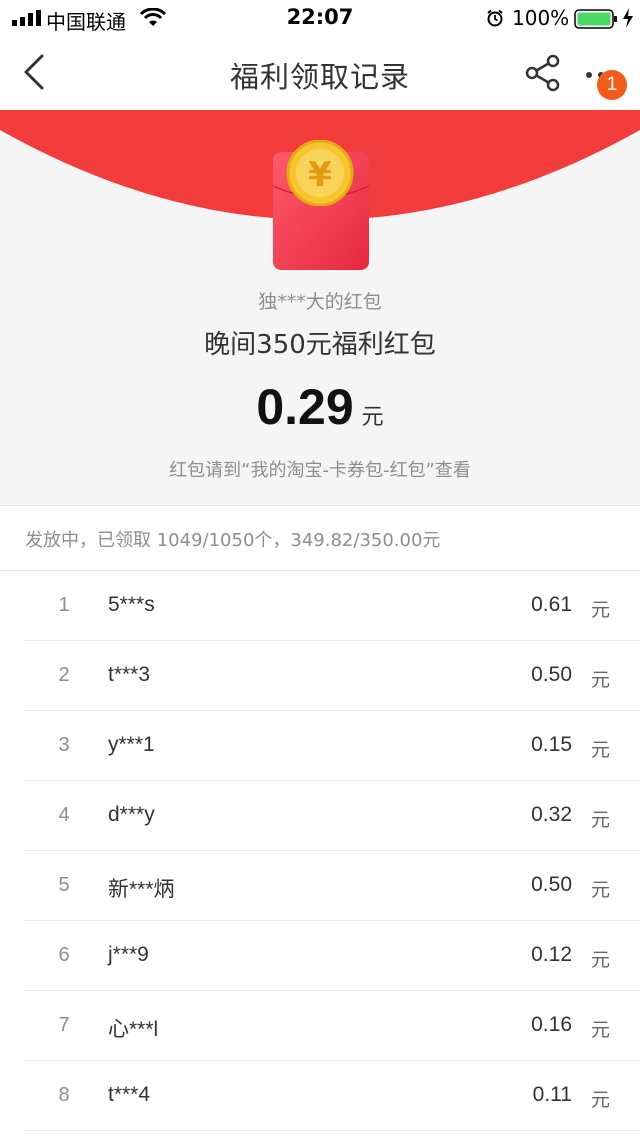  What do you see at coordinates (551, 744) in the screenshot?
I see `claim-amount: 0.15` at bounding box center [551, 744].